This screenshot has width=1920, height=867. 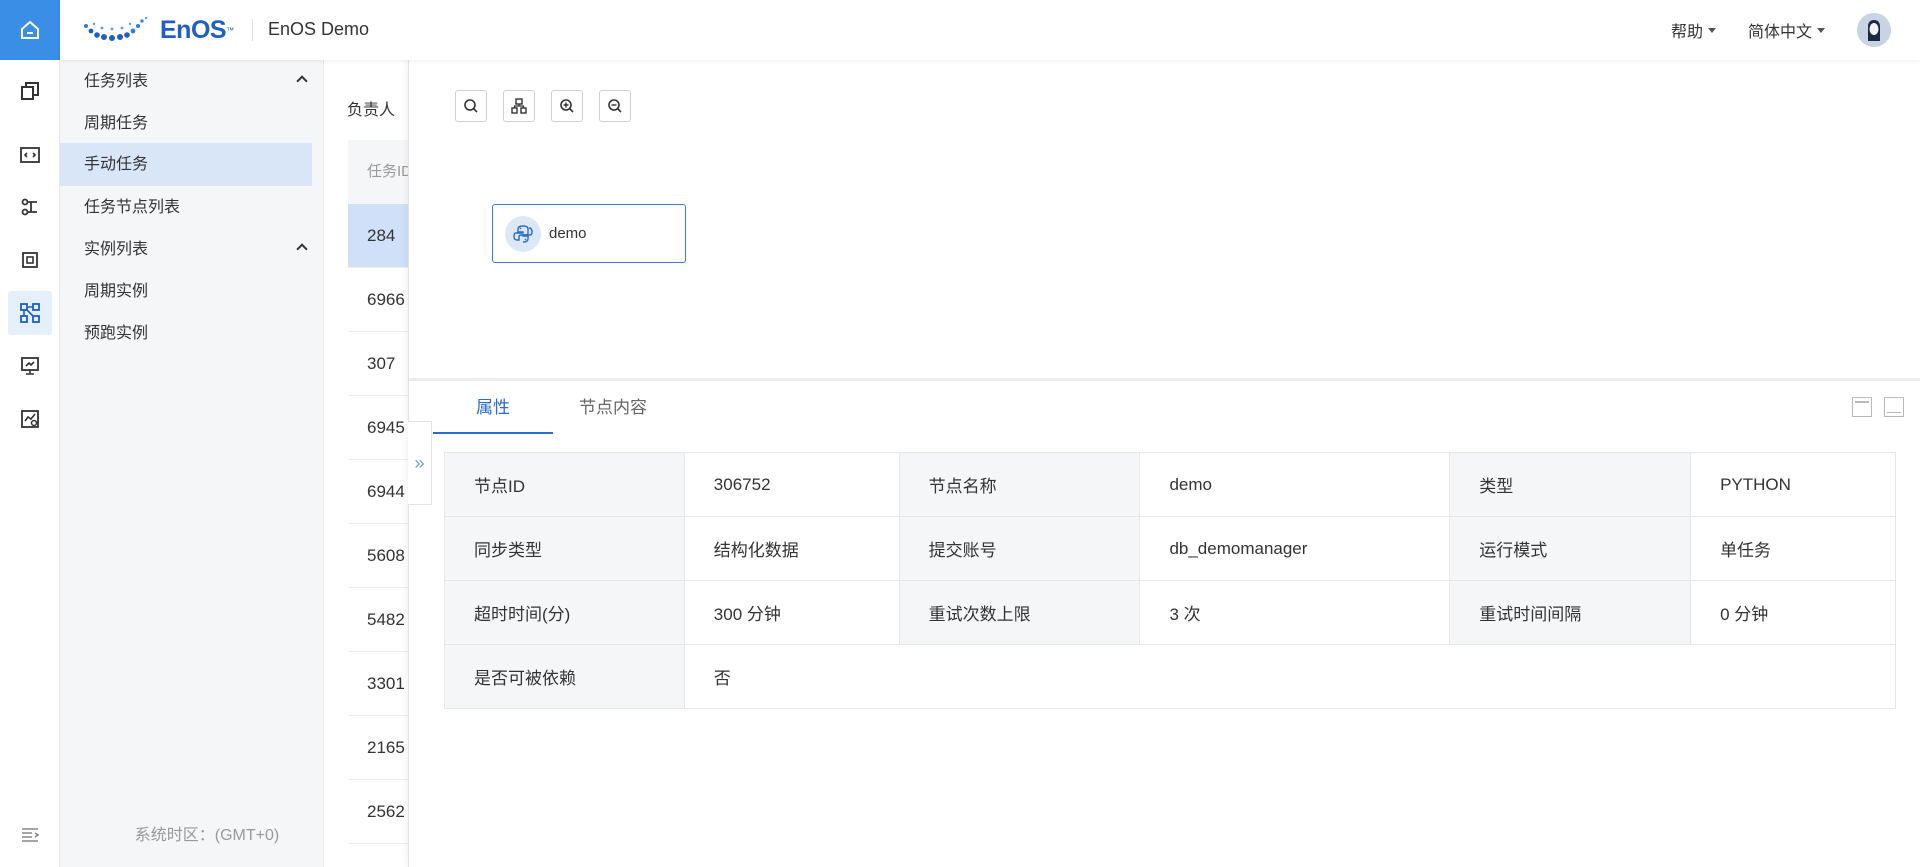 I want to click on dag-node-demo: demo, so click(x=589, y=233).